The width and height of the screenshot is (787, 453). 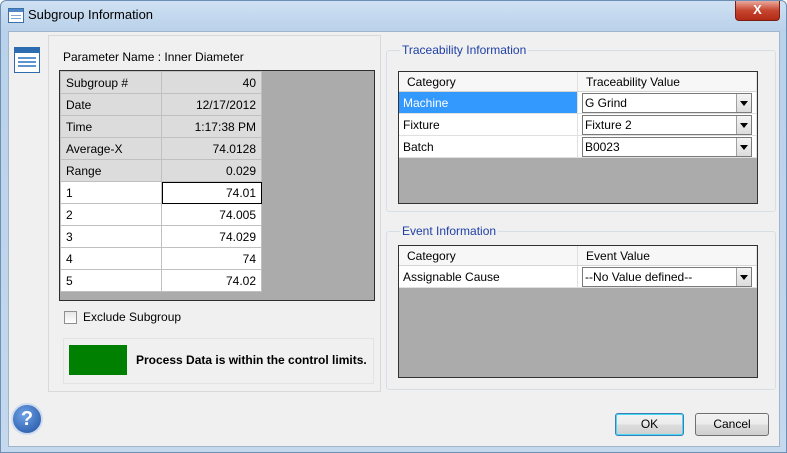 I want to click on measurement-cell: 74.005, so click(x=211, y=214).